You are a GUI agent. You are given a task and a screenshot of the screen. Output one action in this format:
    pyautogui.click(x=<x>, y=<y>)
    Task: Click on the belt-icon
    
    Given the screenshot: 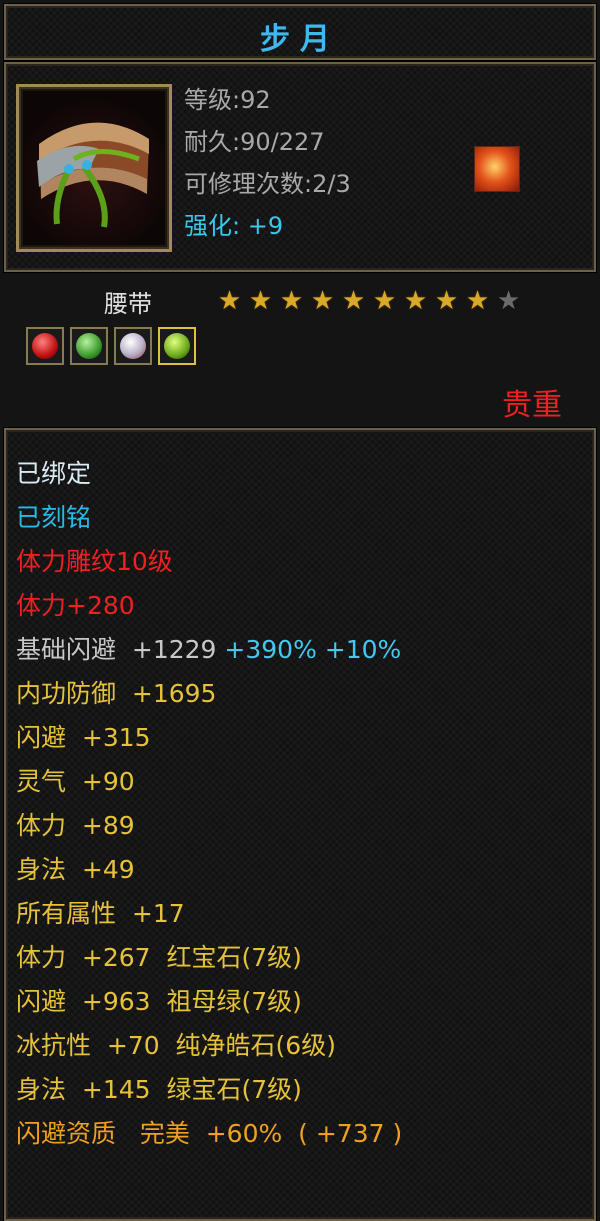 What is the action you would take?
    pyautogui.click(x=93, y=175)
    